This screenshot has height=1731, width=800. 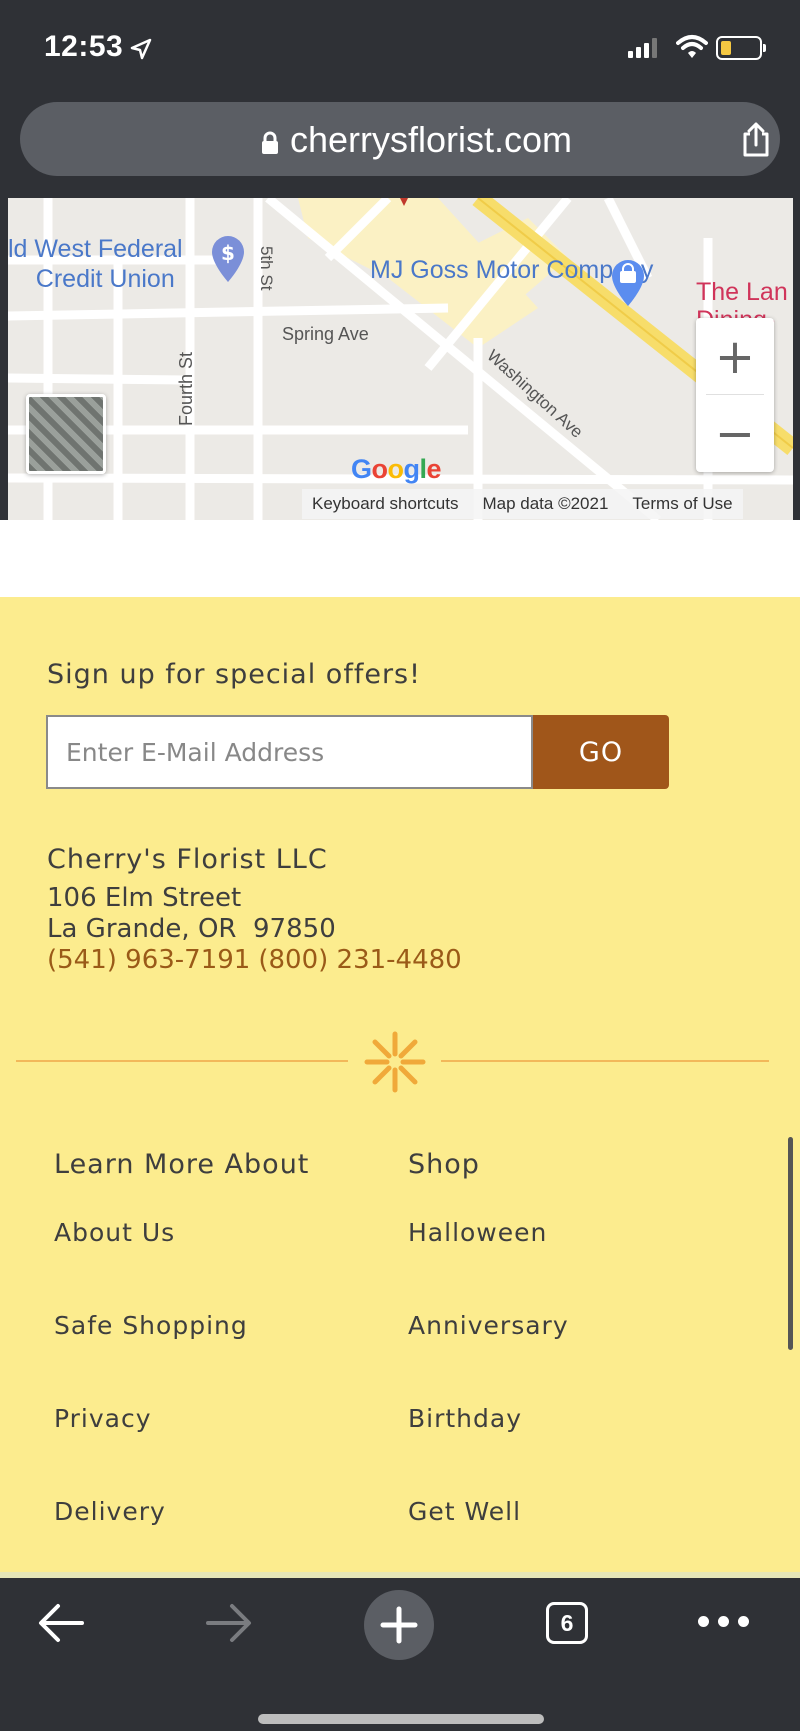 What do you see at coordinates (395, 1062) in the screenshot?
I see `flower-icon` at bounding box center [395, 1062].